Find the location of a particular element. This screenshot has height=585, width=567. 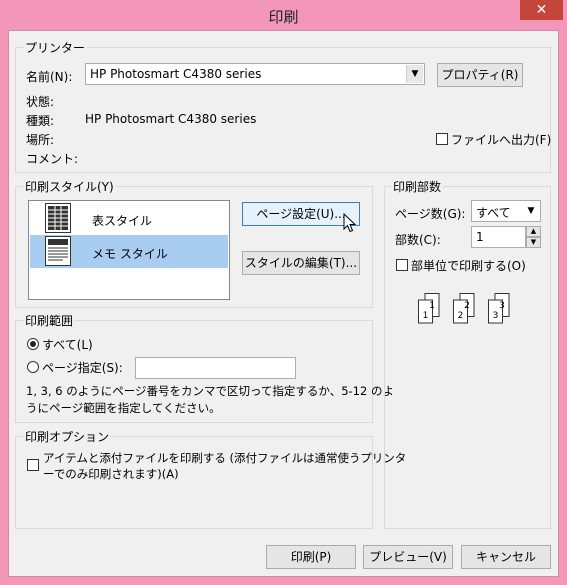

copies-group-label: 印刷部数 is located at coordinates (417, 186).